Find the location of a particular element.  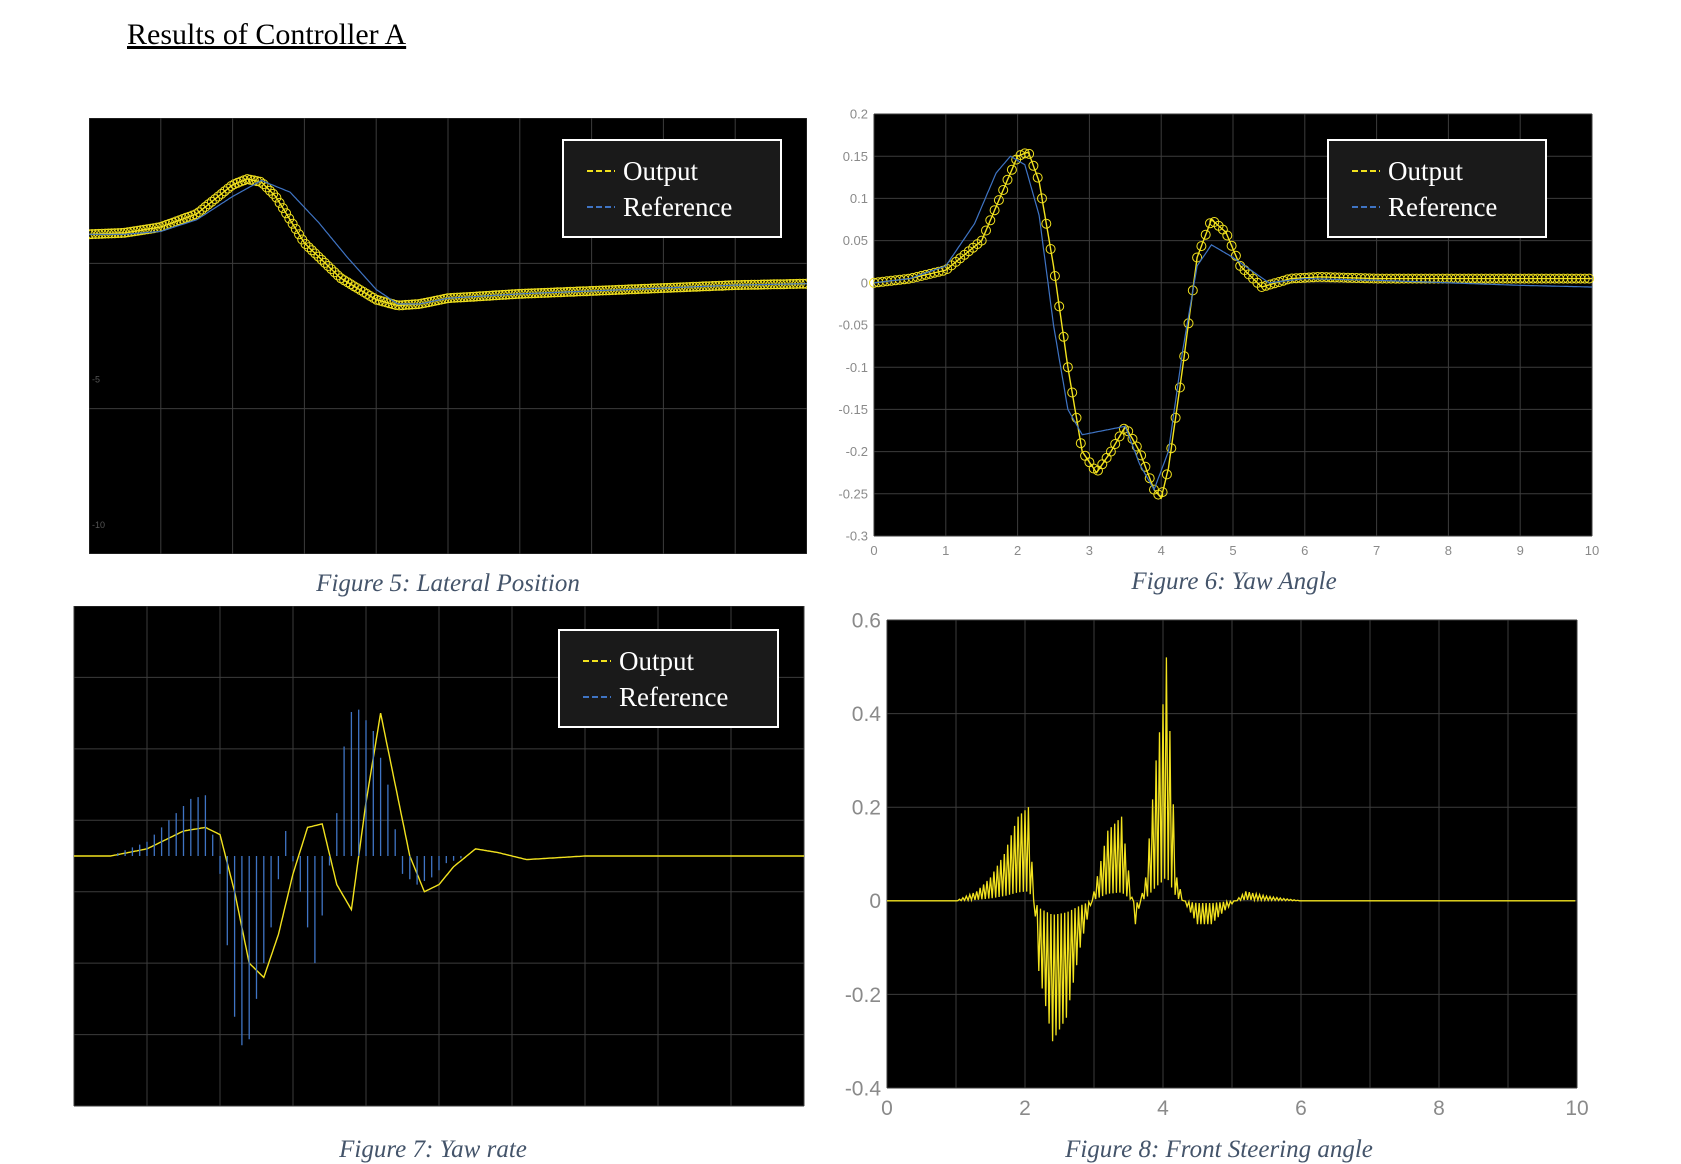

fig6-y-tick-label: 0 is located at coordinates (864, 282).